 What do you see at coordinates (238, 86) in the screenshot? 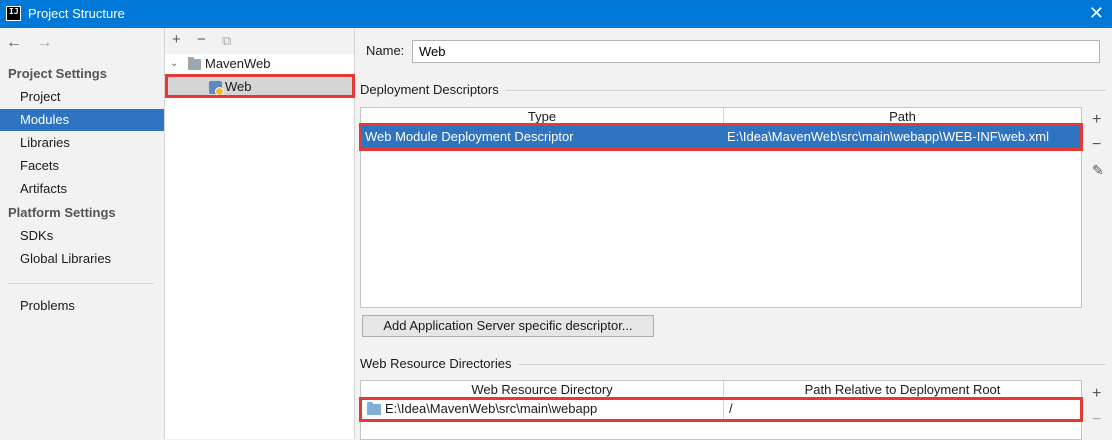
I see `tree-node-label: Web` at bounding box center [238, 86].